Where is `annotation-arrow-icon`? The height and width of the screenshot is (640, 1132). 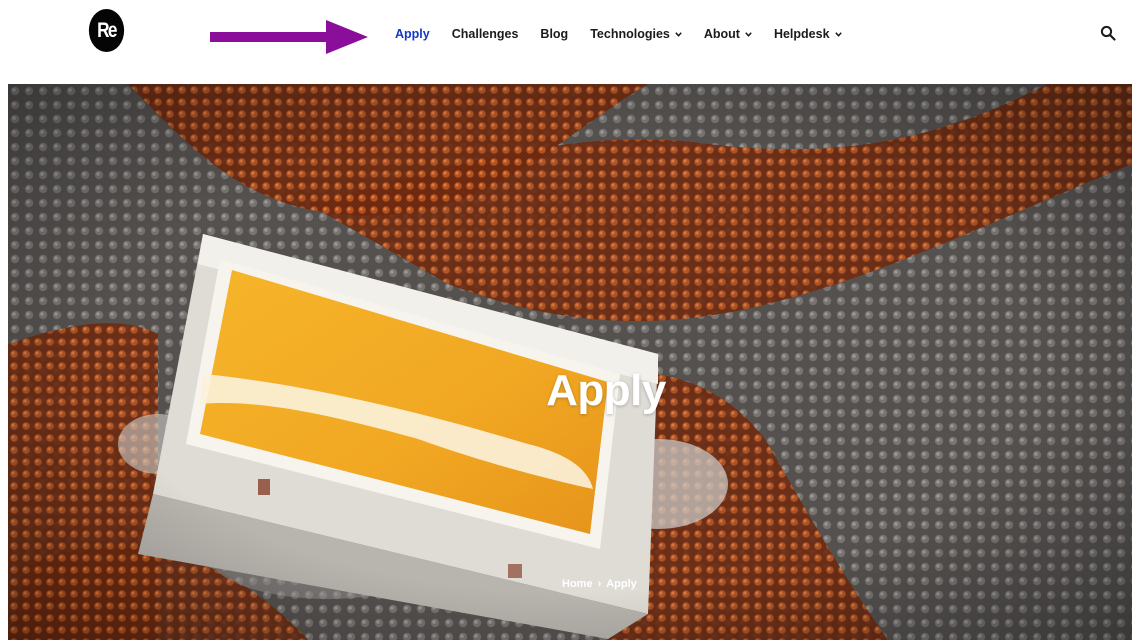 annotation-arrow-icon is located at coordinates (289, 37).